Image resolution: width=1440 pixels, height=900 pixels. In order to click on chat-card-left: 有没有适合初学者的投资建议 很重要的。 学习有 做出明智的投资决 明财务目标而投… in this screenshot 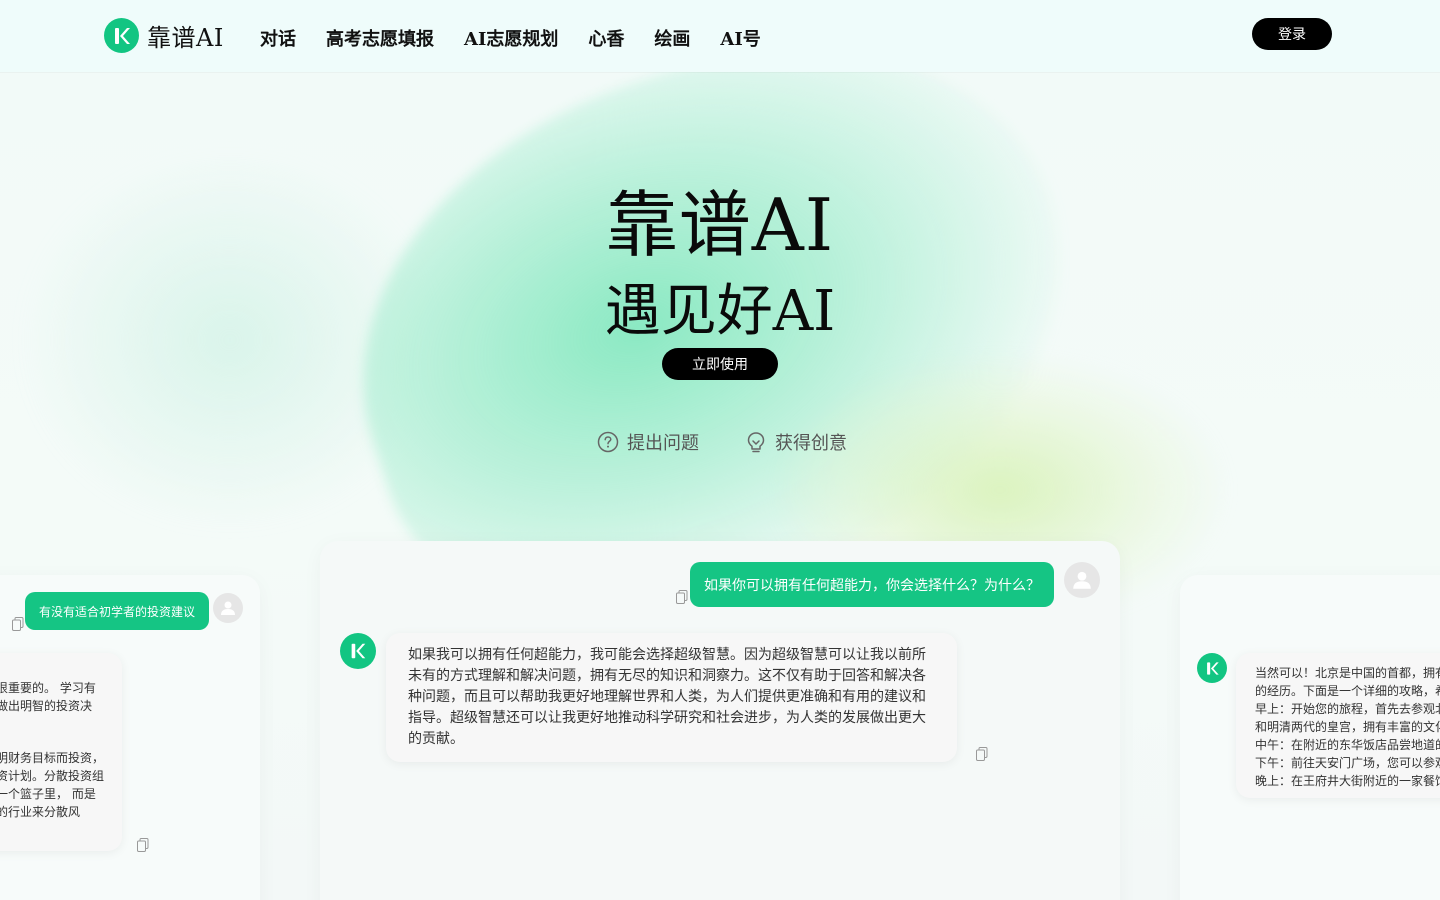, I will do `click(130, 737)`.